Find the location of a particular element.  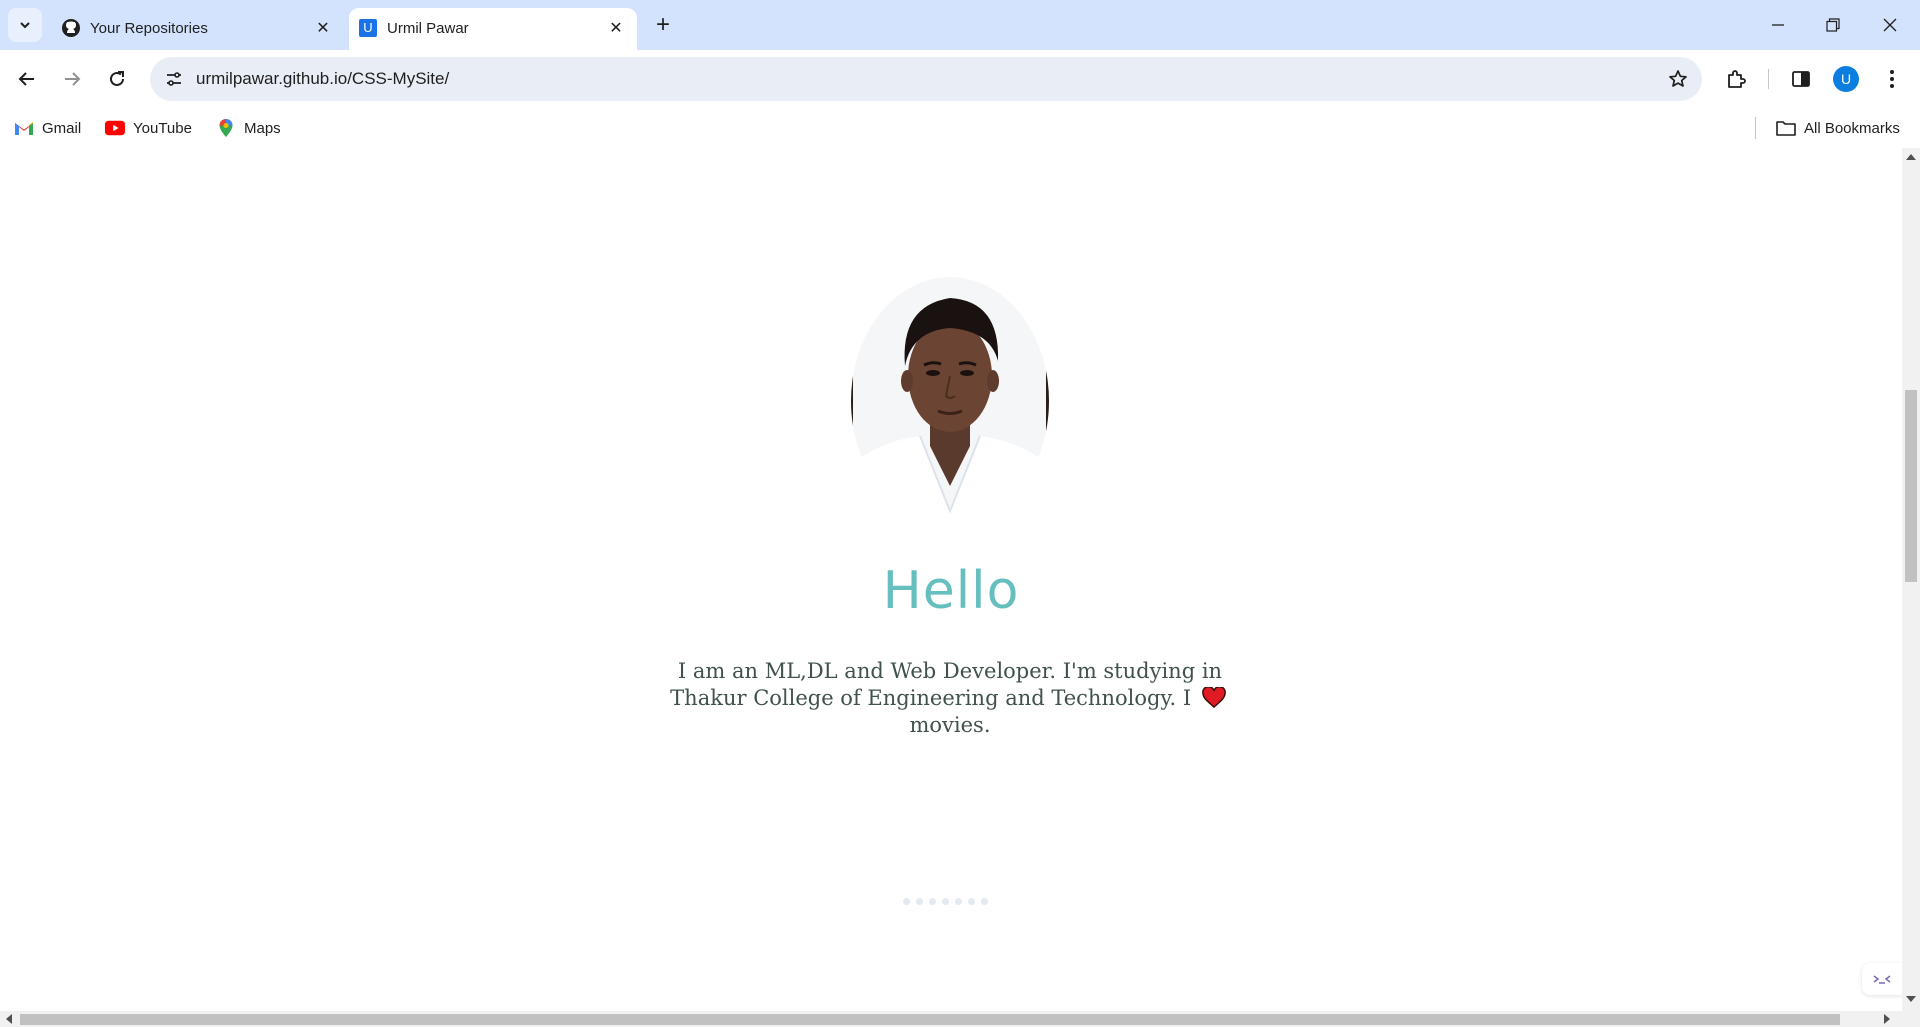

browser-toolbar: urmilpawar.github.io/CSS-MySite/ U is located at coordinates (960, 79).